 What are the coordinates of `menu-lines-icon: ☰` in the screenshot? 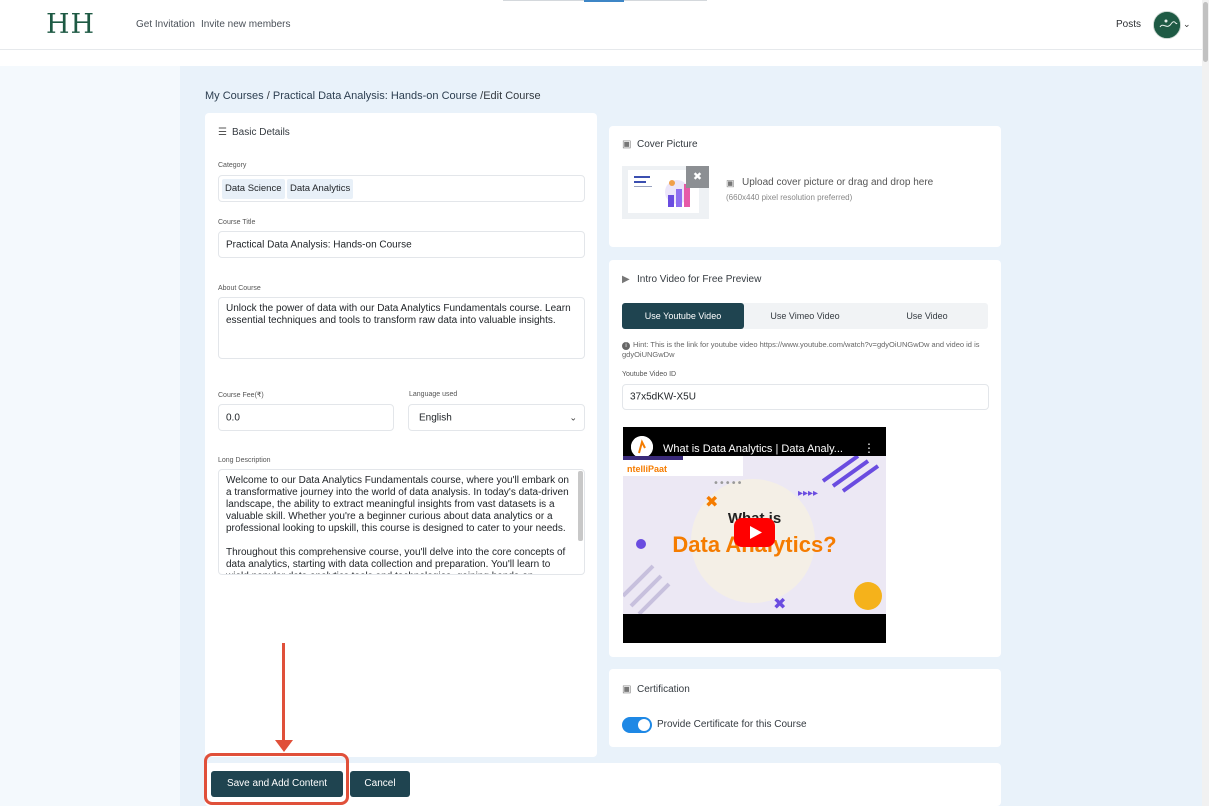 It's located at (222, 132).